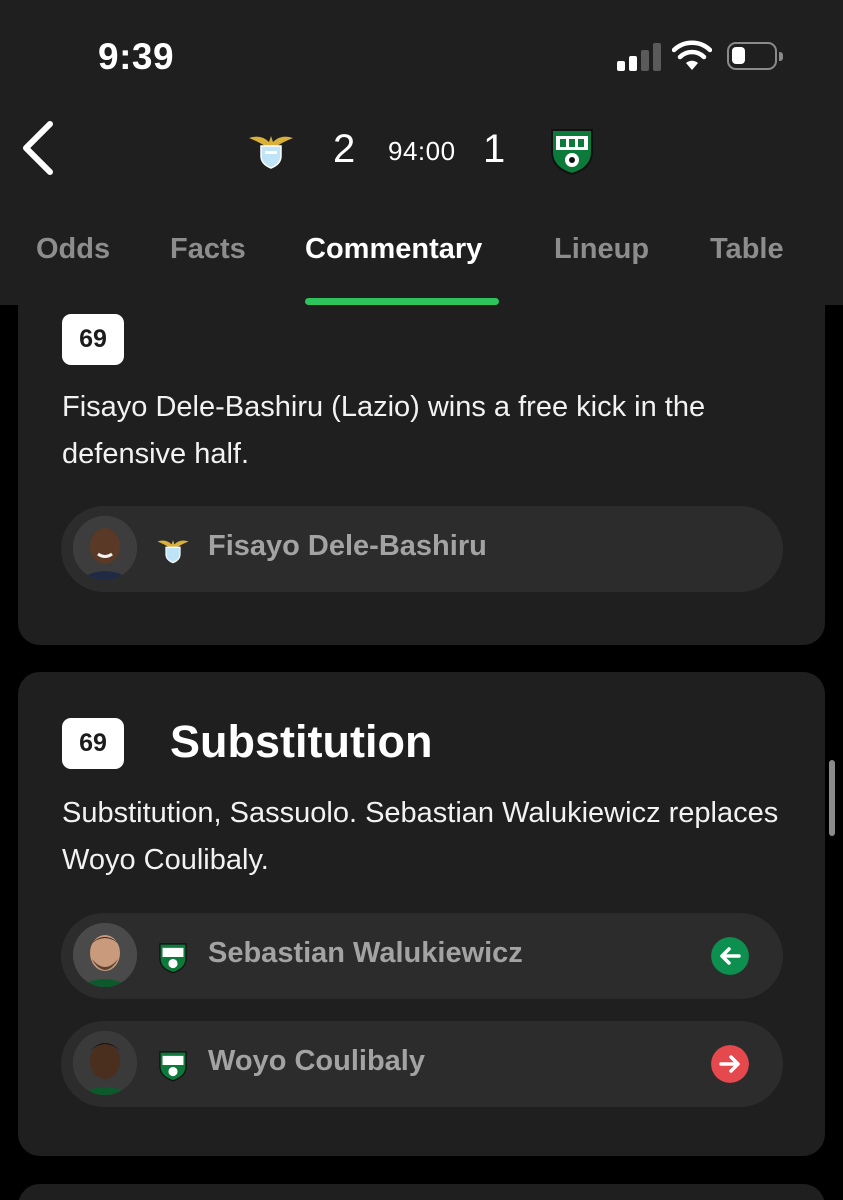 The width and height of the screenshot is (843, 1200). Describe the element at coordinates (601, 249) in the screenshot. I see `tab-lineup: Lineup` at that location.